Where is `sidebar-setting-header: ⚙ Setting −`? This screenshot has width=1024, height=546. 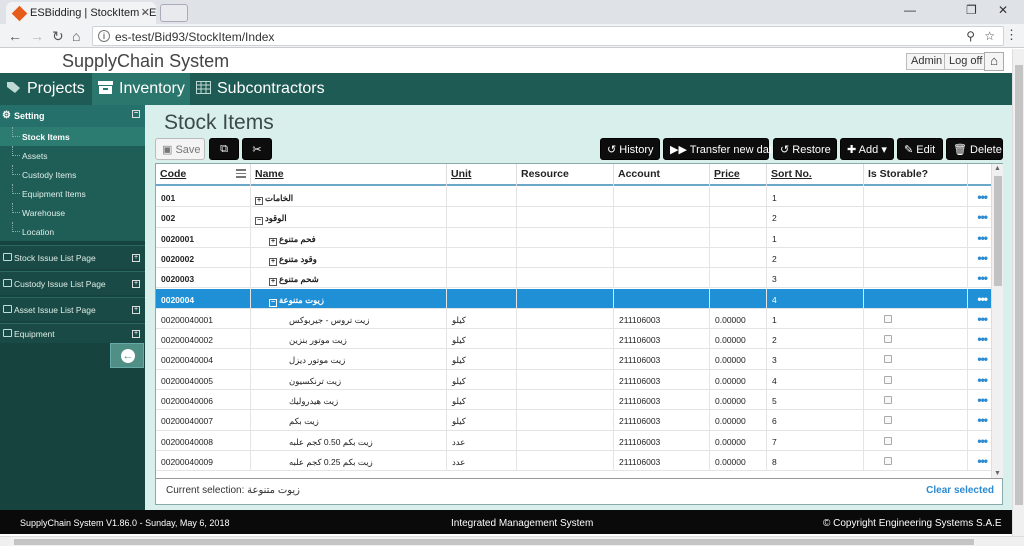 sidebar-setting-header: ⚙ Setting − is located at coordinates (72, 116).